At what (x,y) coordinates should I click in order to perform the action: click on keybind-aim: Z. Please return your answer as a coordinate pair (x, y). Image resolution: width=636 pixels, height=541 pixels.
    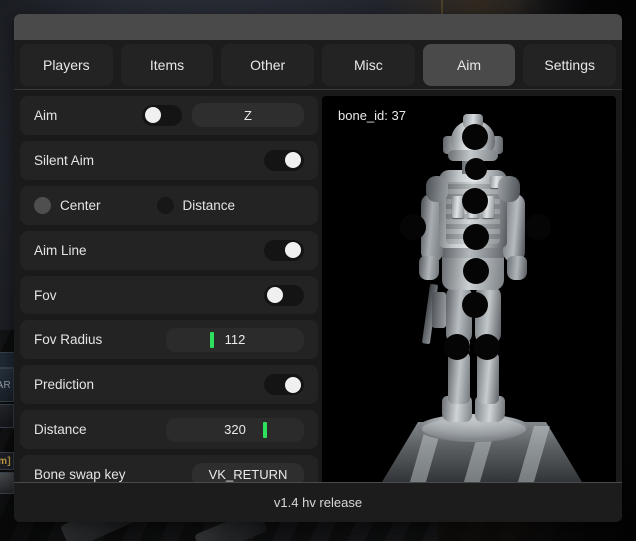
    Looking at the image, I should click on (248, 115).